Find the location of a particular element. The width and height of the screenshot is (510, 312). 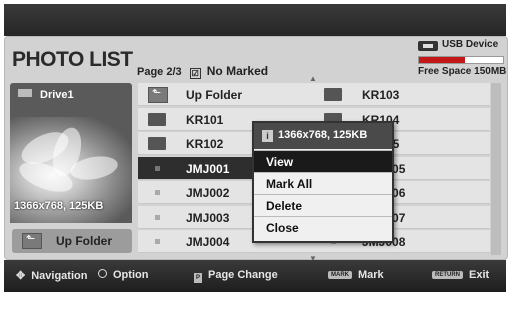

storage-bar-fill is located at coordinates (442, 60).